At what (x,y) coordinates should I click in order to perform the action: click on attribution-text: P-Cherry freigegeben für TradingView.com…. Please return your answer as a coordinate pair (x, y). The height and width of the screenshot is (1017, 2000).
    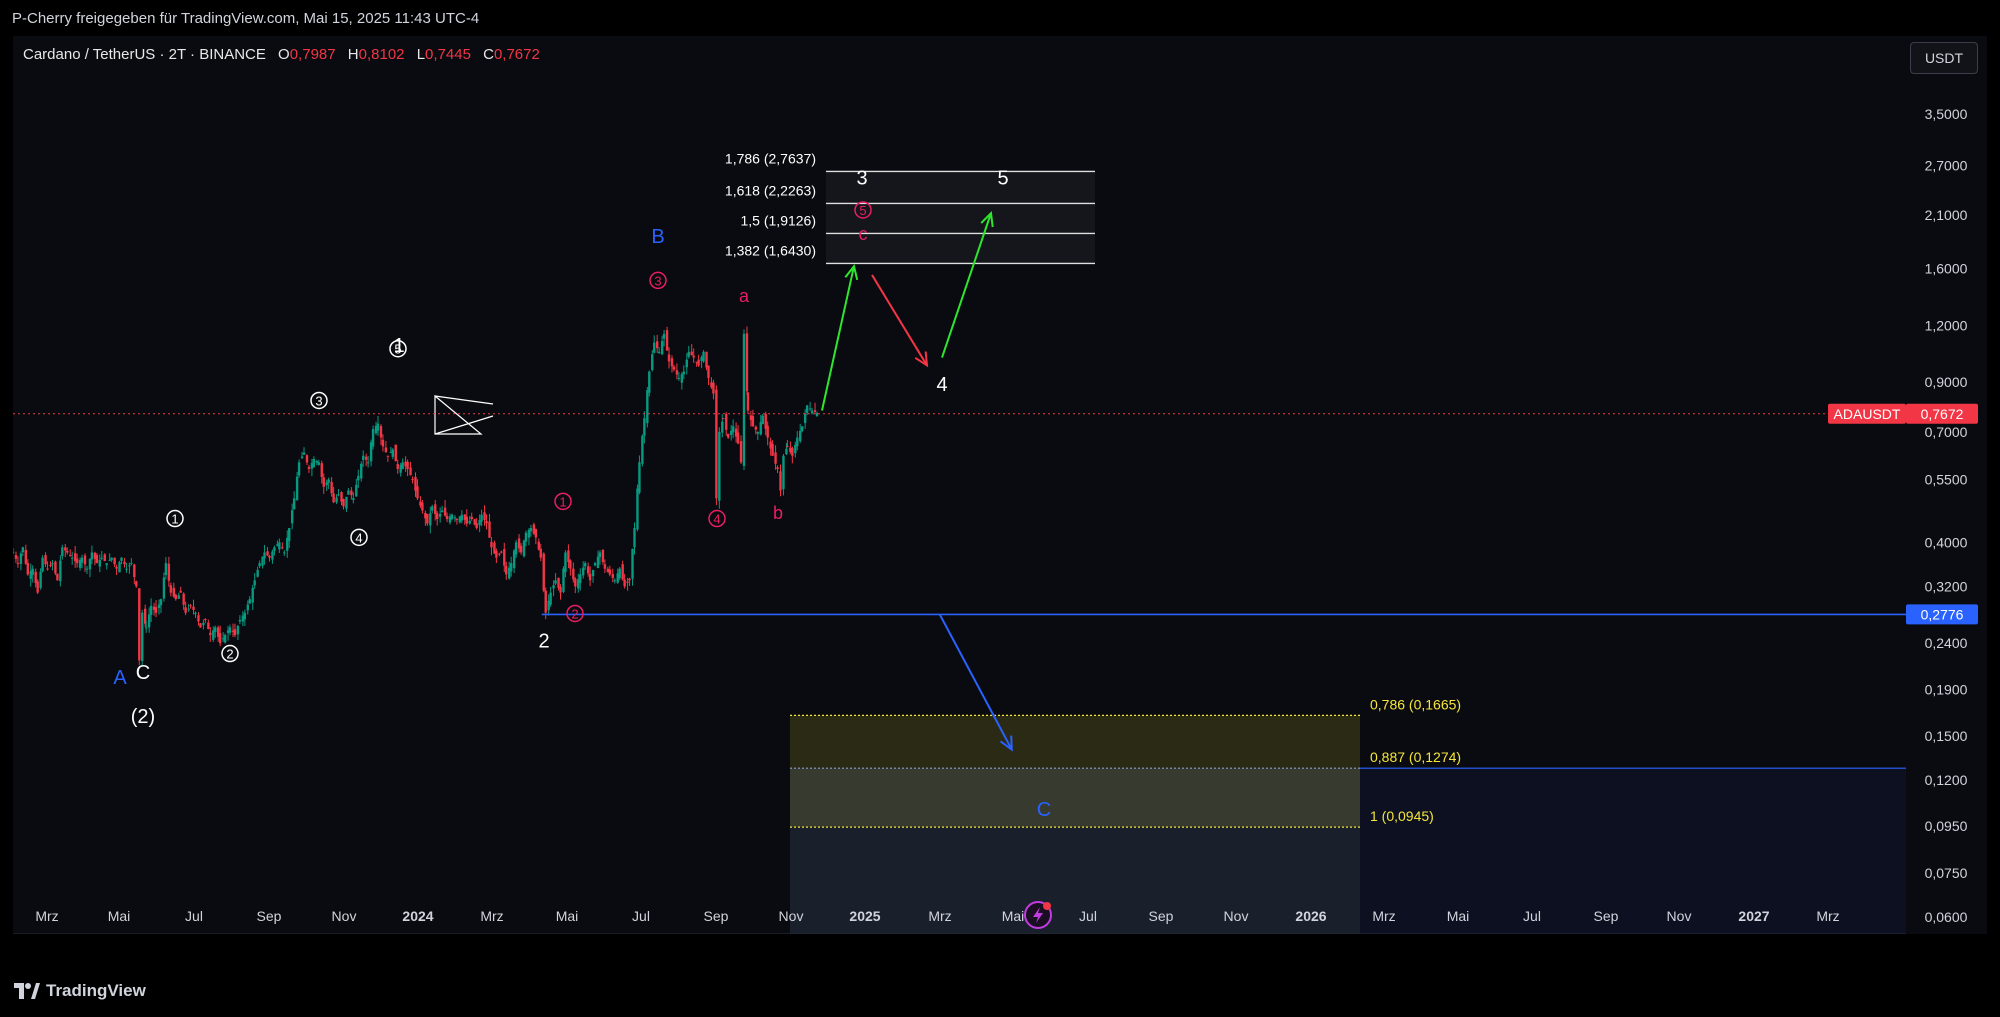
    Looking at the image, I should click on (246, 18).